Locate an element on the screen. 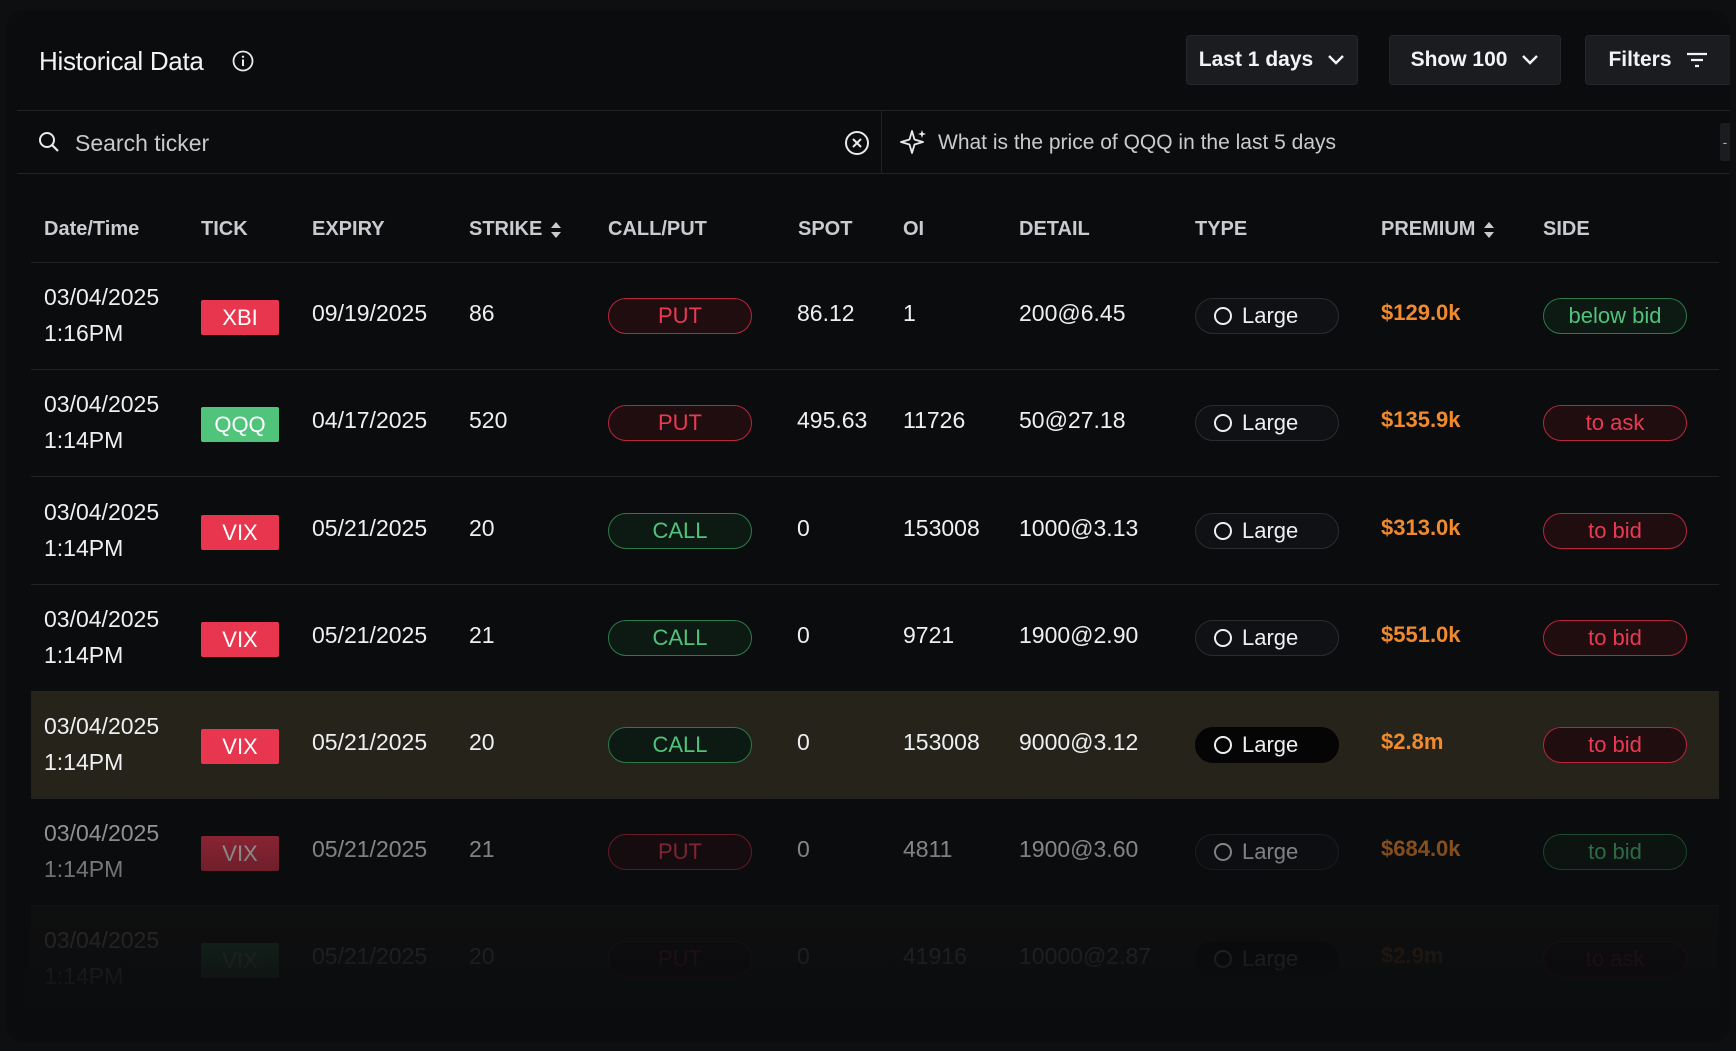 The height and width of the screenshot is (1051, 1736). row-detail: 9000@3.12 is located at coordinates (1079, 742).